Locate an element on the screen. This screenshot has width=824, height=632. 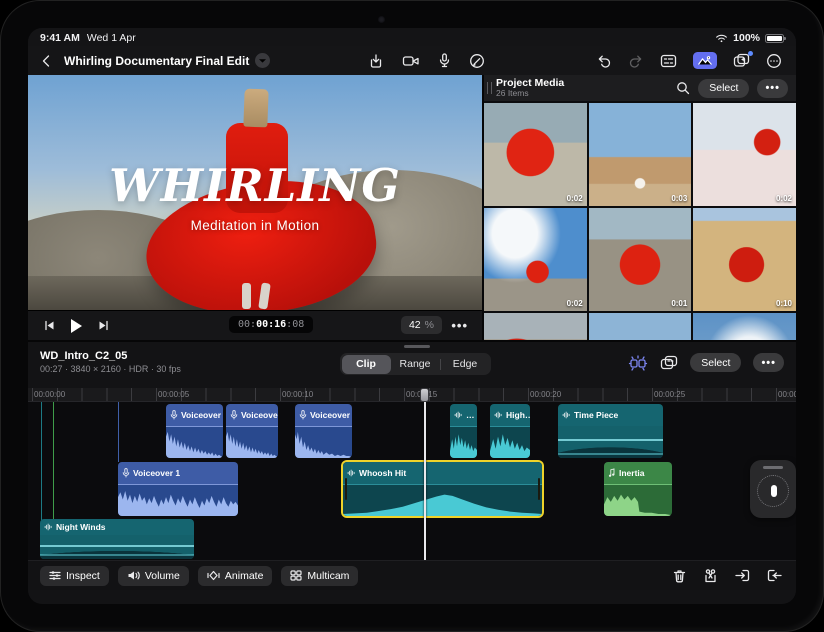
timeline-clip: Night Winds is located at coordinates (117, 539).